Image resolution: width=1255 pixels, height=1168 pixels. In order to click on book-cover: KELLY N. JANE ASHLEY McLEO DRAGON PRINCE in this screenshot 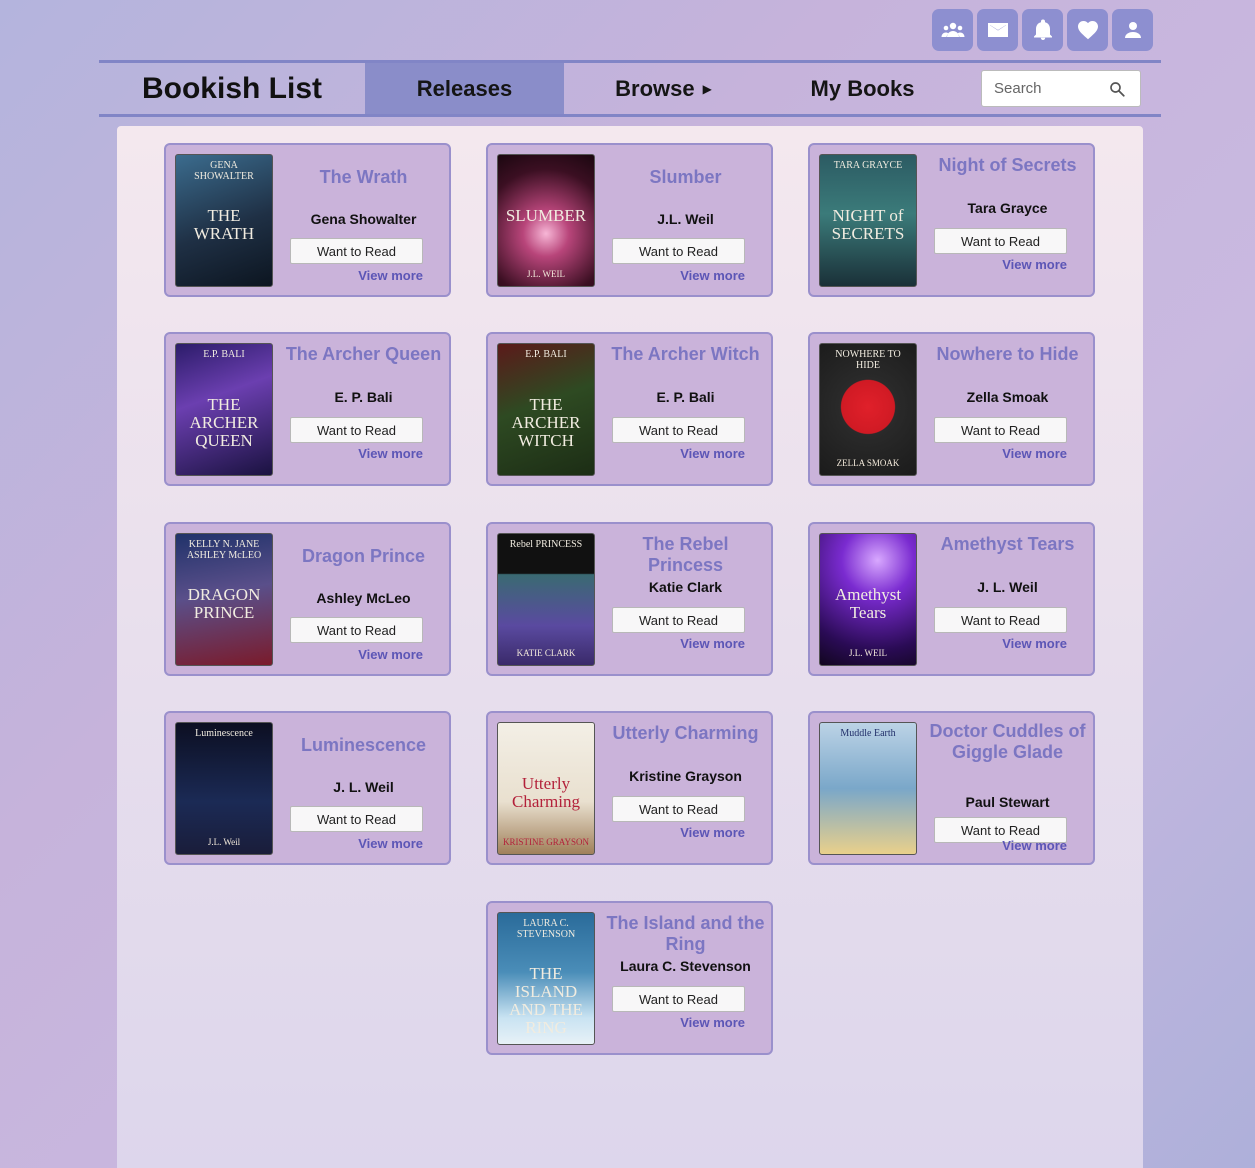, I will do `click(224, 599)`.